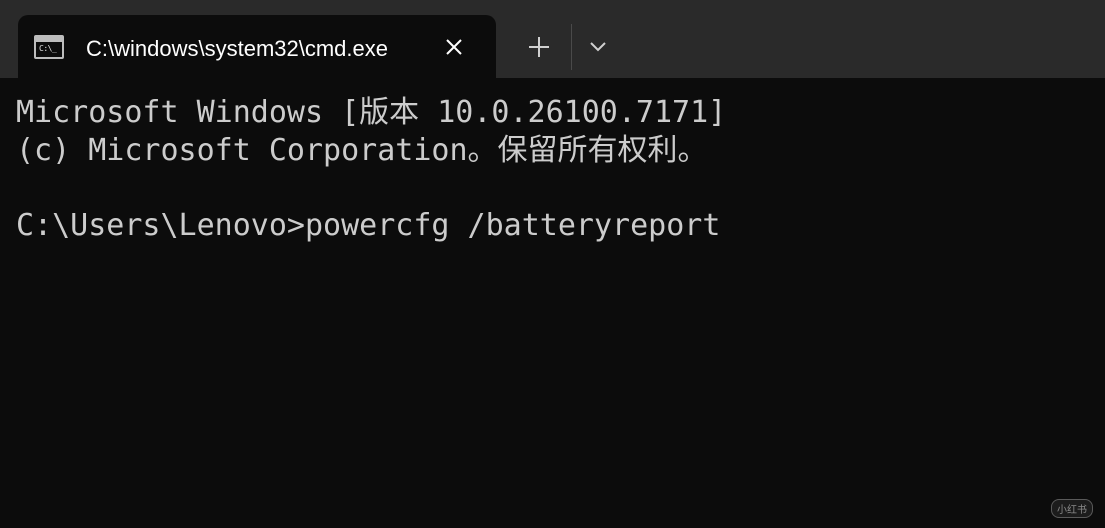  Describe the element at coordinates (1072, 508) in the screenshot. I see `watermark: 小红书` at that location.